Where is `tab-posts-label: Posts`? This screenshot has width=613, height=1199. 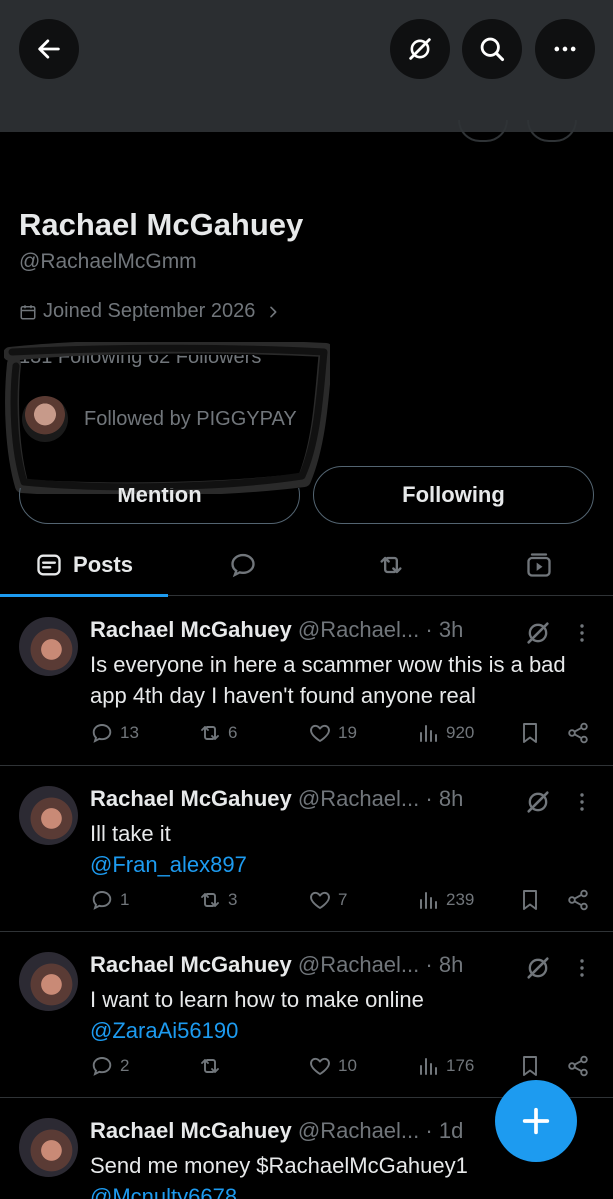 tab-posts-label: Posts is located at coordinates (103, 564).